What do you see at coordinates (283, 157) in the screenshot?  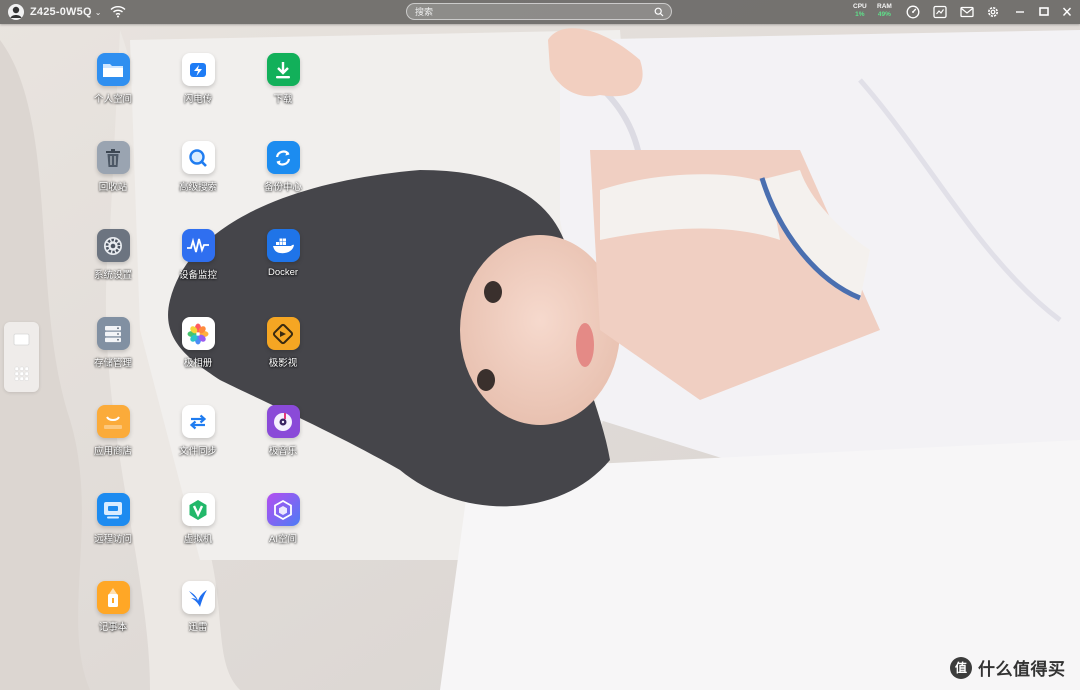 I see `backup-sync-icon` at bounding box center [283, 157].